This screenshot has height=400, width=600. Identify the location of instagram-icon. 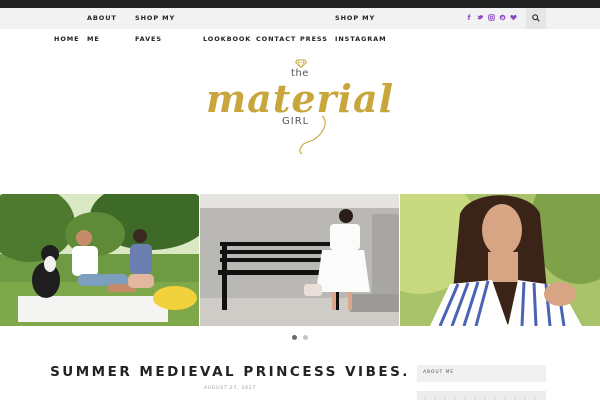
(491, 18).